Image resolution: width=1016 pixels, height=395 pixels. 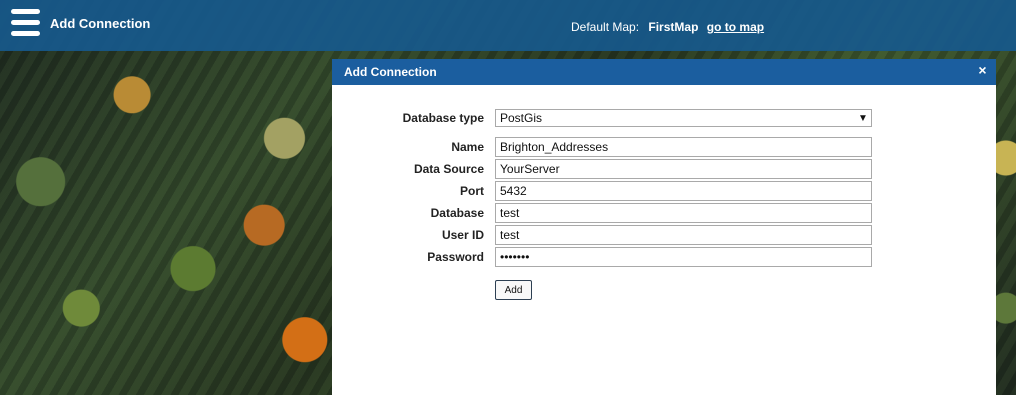 I want to click on password-field, so click(x=683, y=257).